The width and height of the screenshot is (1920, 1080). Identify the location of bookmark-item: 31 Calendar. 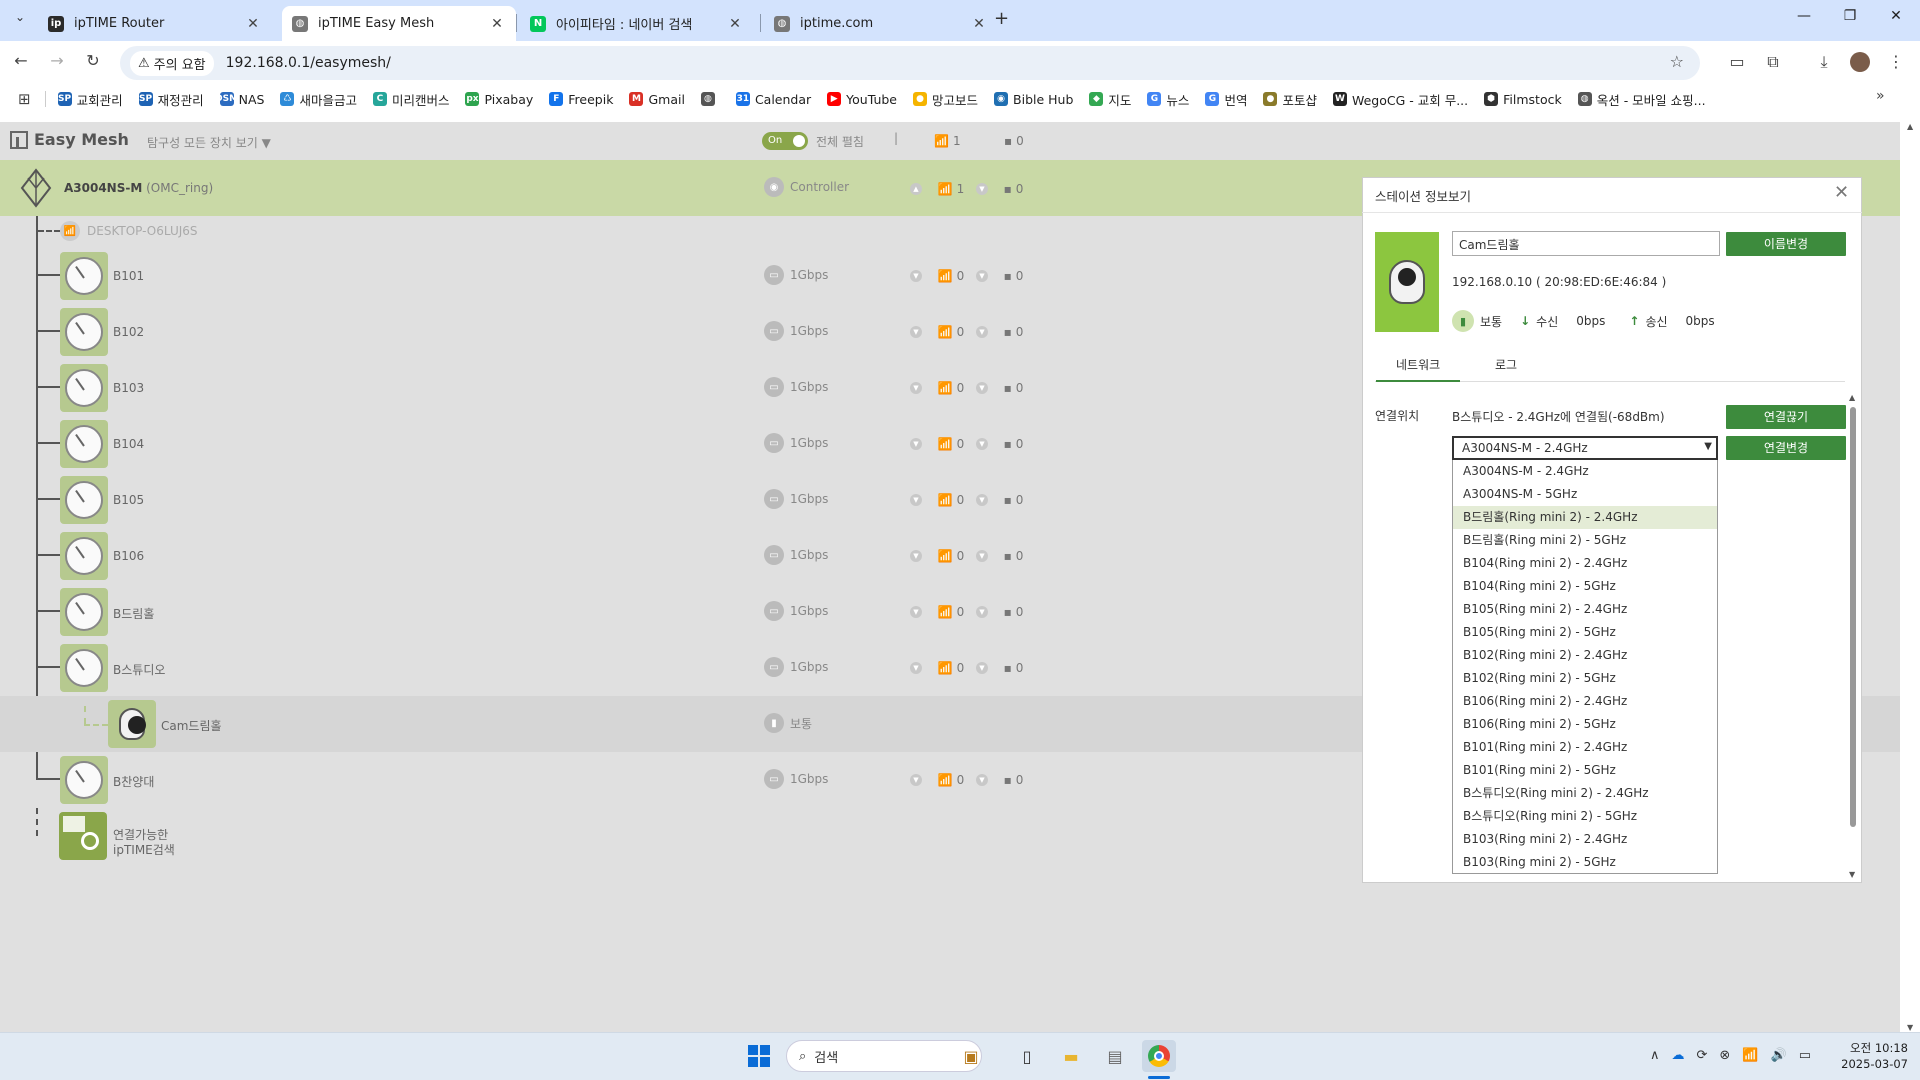
(773, 99).